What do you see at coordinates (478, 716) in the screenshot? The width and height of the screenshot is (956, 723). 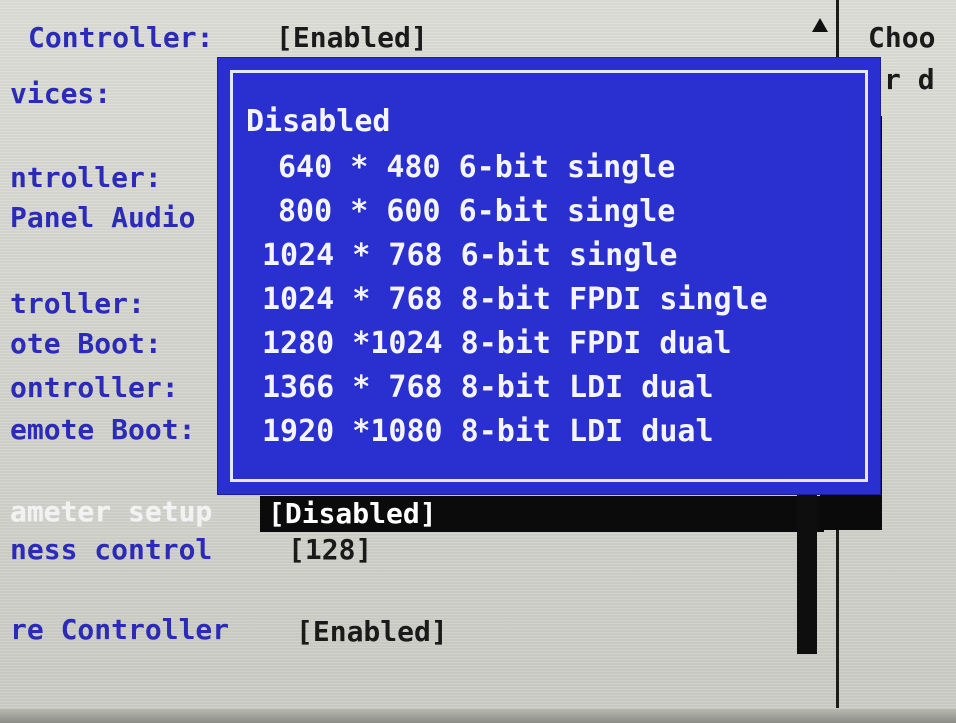 I see `bottom-bar` at bounding box center [478, 716].